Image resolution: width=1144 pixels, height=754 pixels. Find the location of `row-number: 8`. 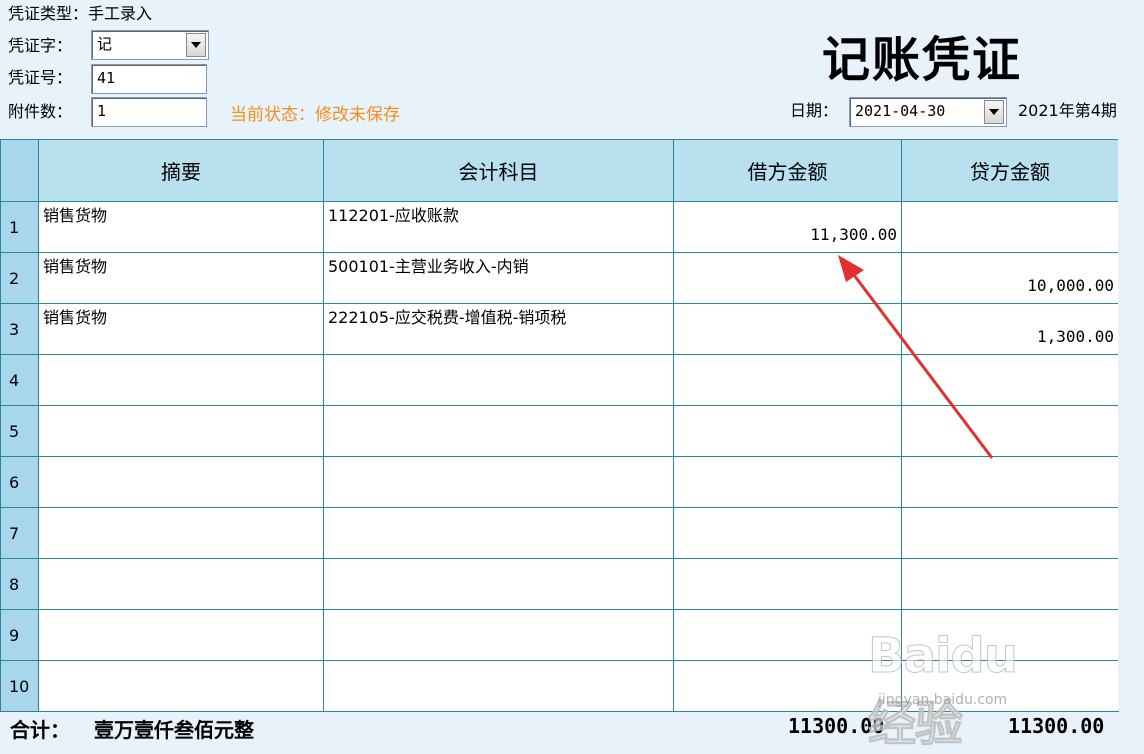

row-number: 8 is located at coordinates (19, 584).